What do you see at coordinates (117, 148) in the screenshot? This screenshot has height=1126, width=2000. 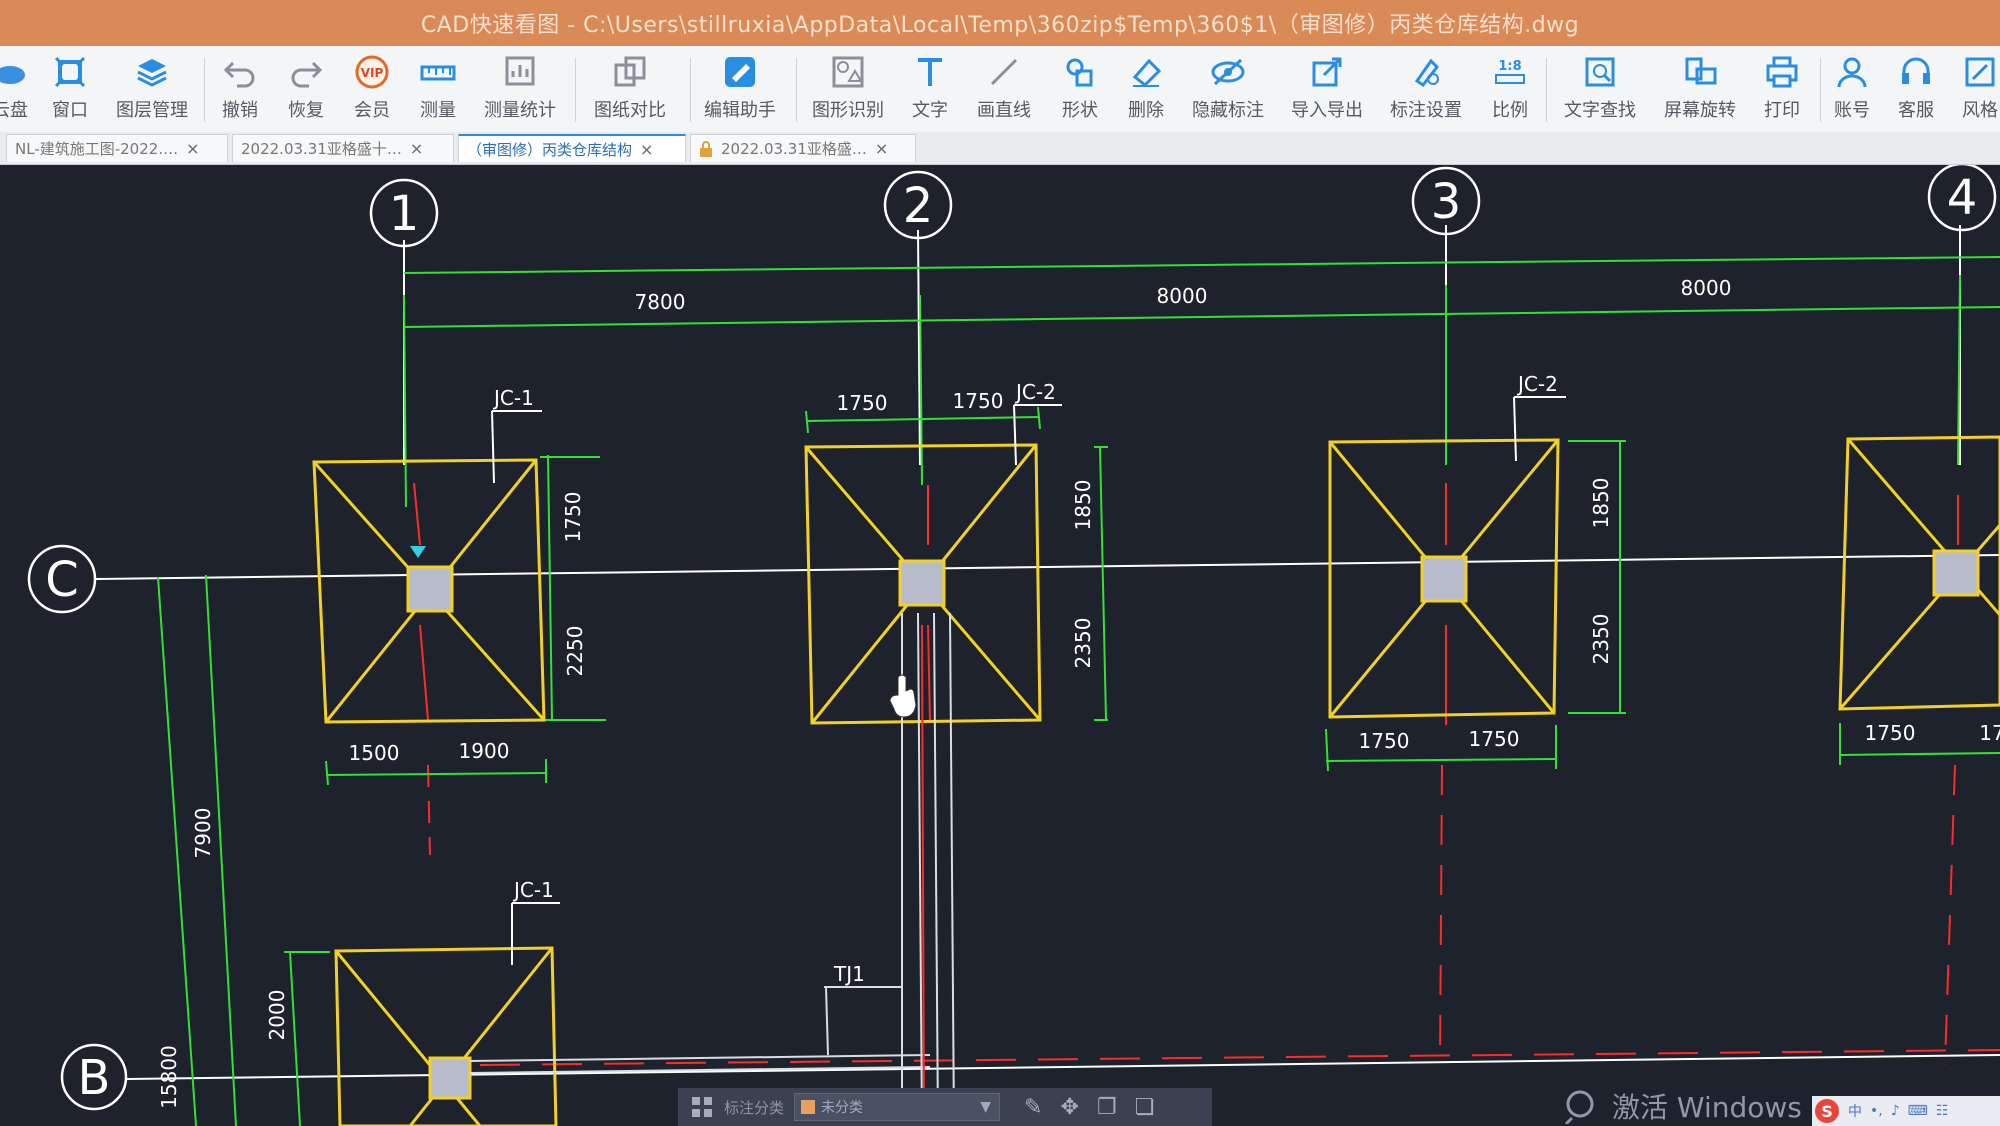 I see `doc-tab-1: NL-建筑施工图-2022.… ×` at bounding box center [117, 148].